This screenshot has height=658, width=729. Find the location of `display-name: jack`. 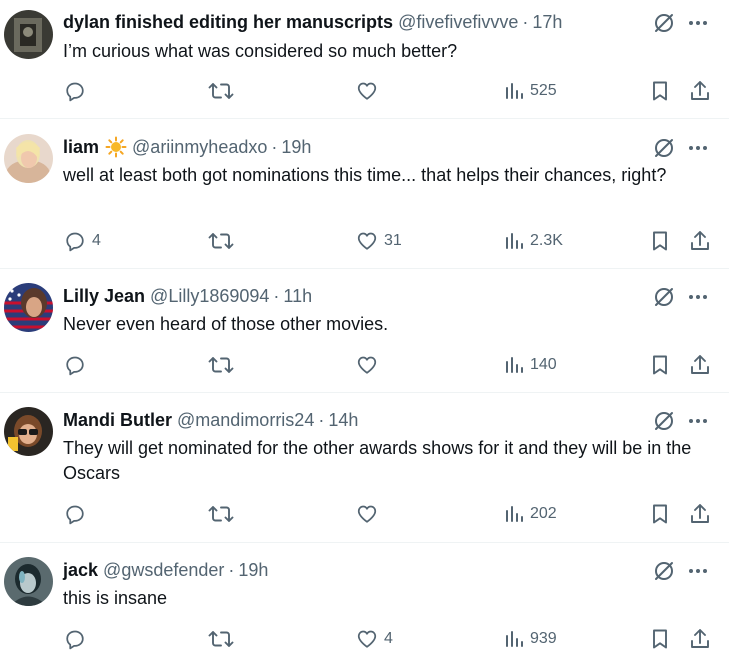

display-name: jack is located at coordinates (80, 570).